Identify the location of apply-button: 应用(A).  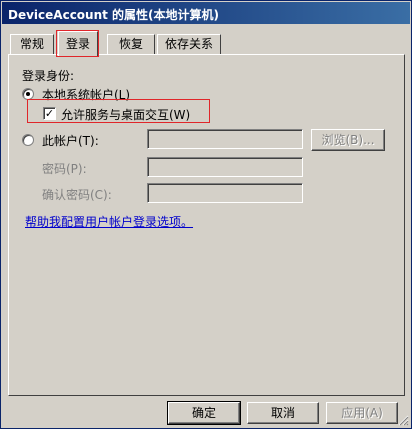
(362, 413).